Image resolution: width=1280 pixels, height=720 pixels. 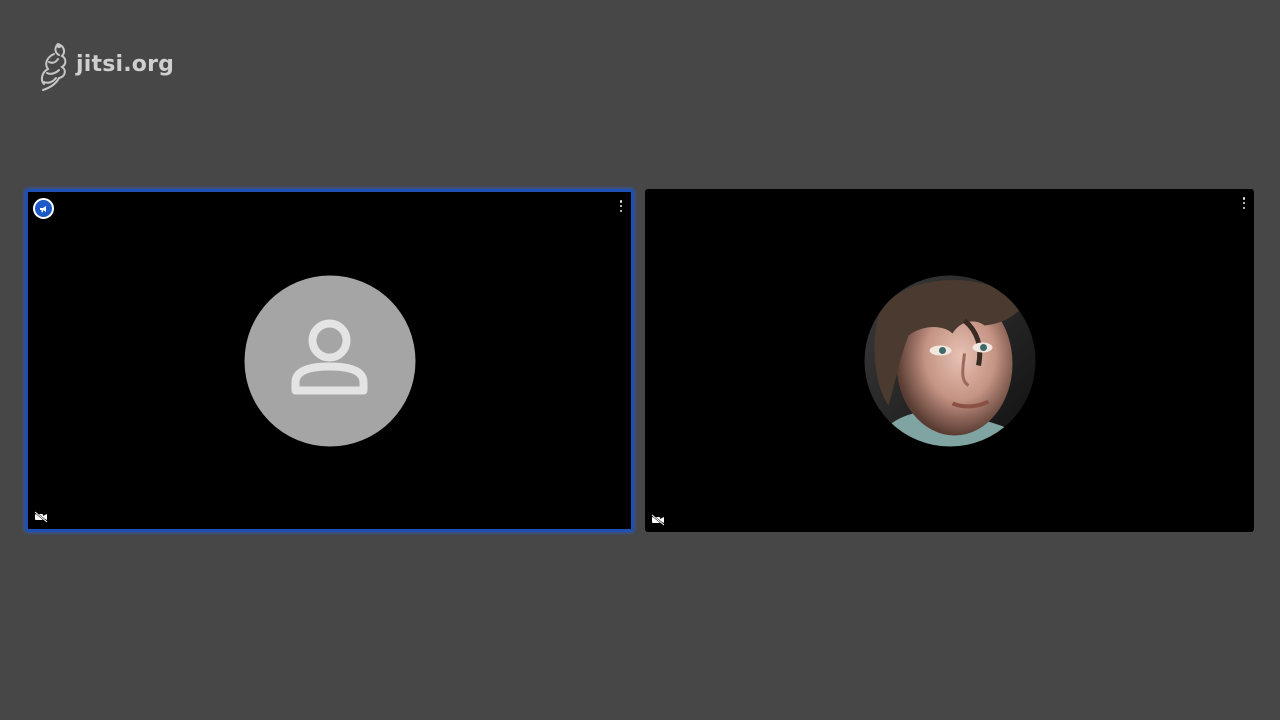 I want to click on megaphone-icon, so click(x=42, y=208).